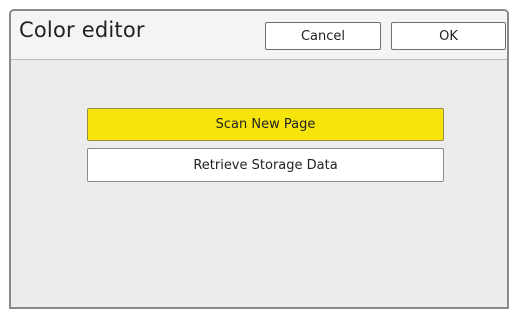  Describe the element at coordinates (82, 30) in the screenshot. I see `page-title: Color editor` at that location.